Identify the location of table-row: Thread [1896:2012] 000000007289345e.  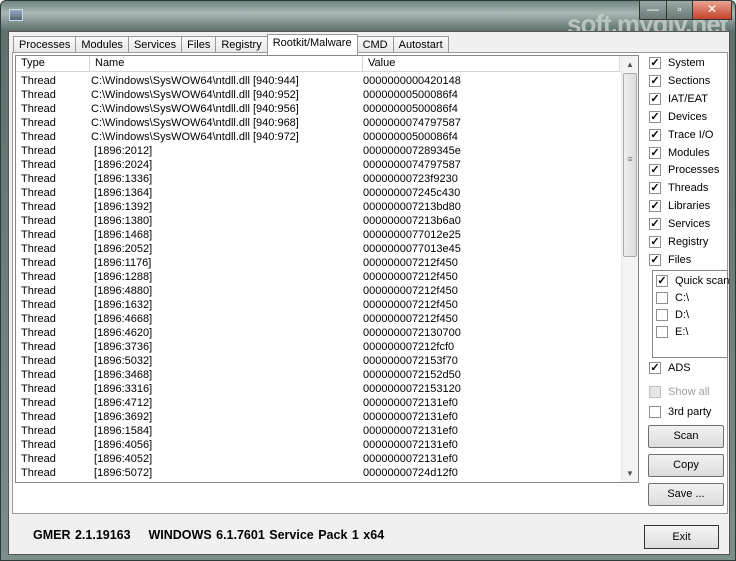
(318, 151).